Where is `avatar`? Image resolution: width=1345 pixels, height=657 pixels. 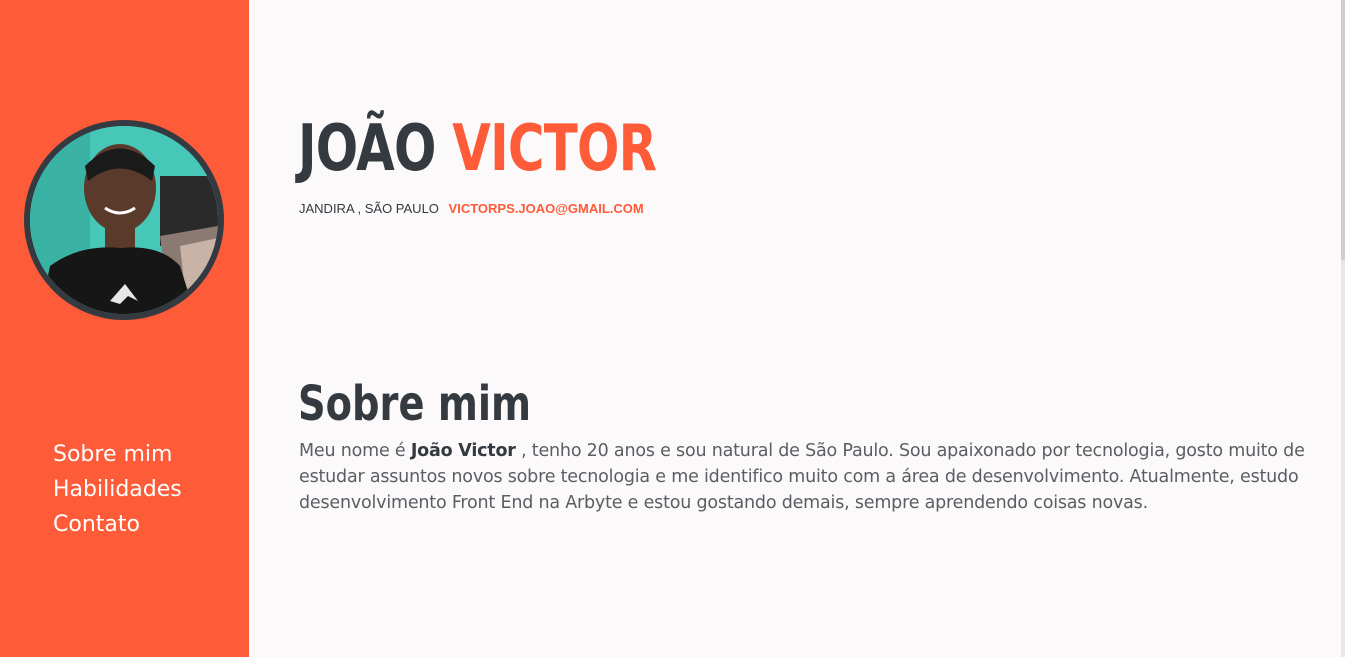
avatar is located at coordinates (124, 220).